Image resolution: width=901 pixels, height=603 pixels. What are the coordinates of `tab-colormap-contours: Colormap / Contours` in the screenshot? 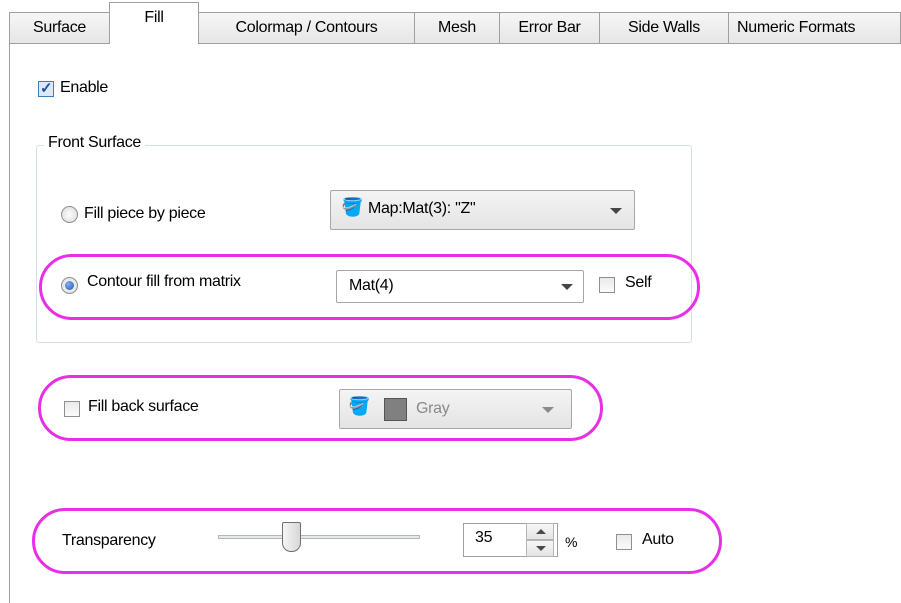 It's located at (306, 27).